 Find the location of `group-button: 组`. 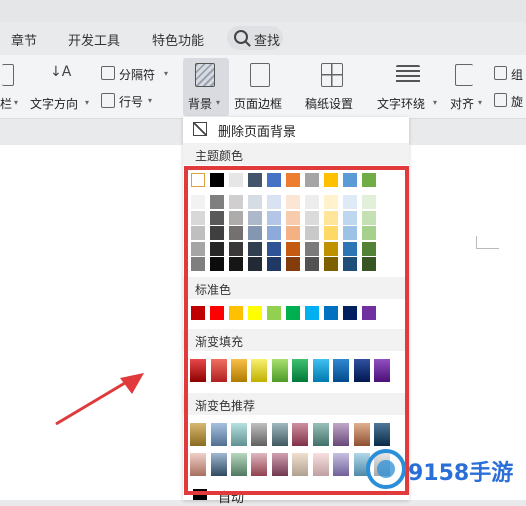

group-button: 组 is located at coordinates (517, 74).